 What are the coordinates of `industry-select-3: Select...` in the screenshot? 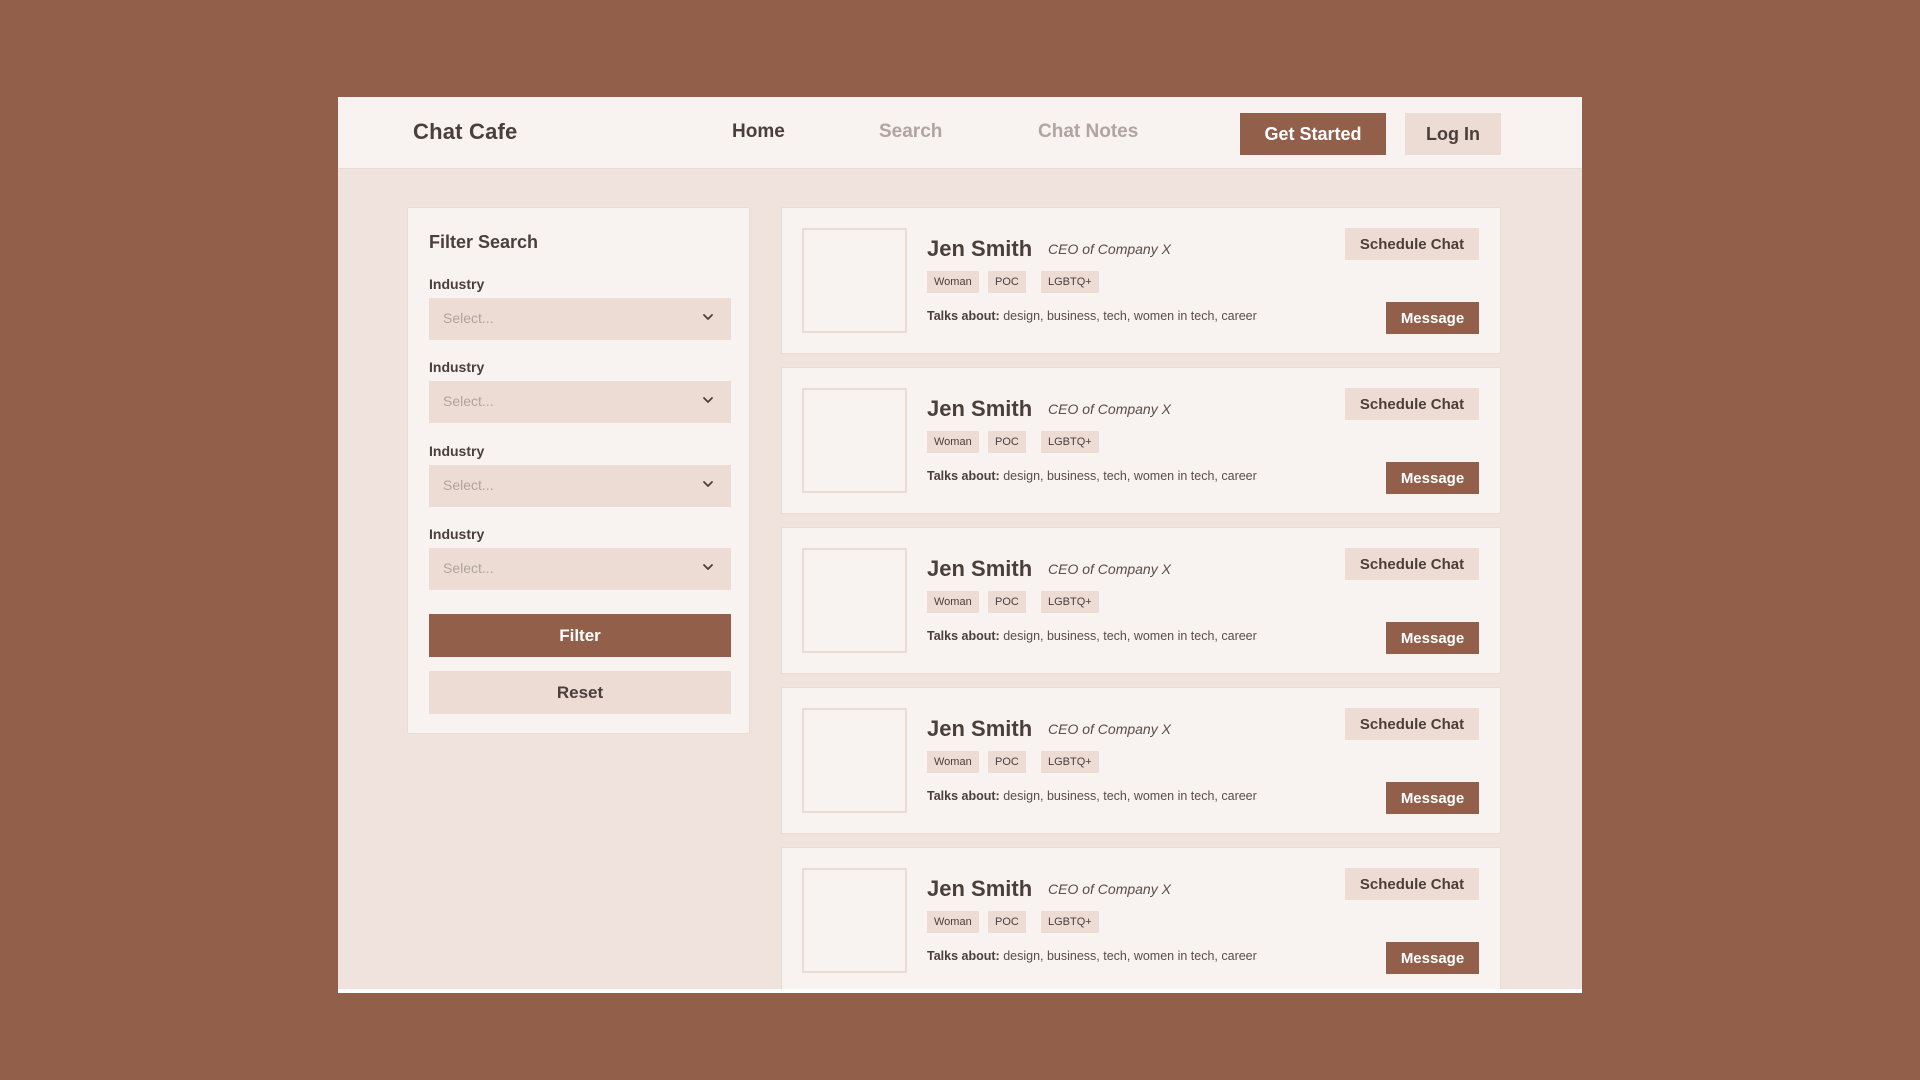 It's located at (580, 486).